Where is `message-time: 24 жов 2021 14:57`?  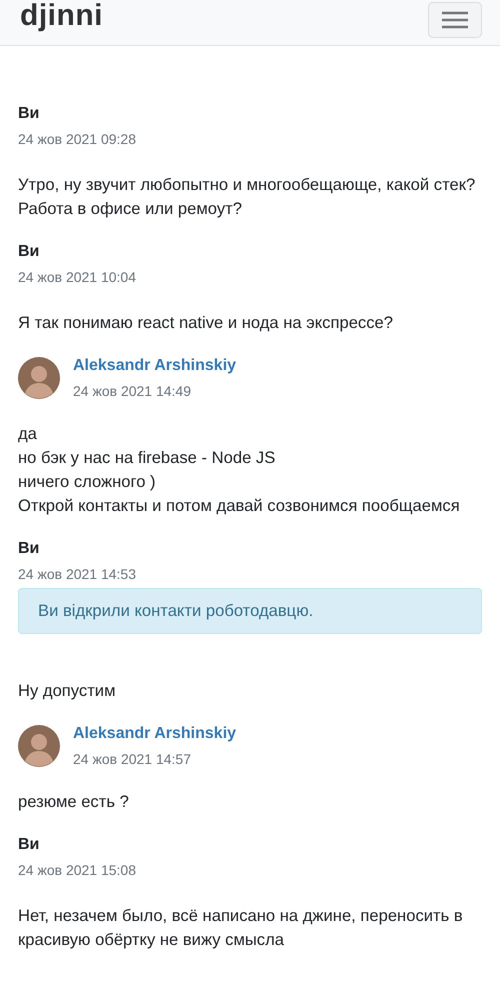 message-time: 24 жов 2021 14:57 is located at coordinates (132, 759).